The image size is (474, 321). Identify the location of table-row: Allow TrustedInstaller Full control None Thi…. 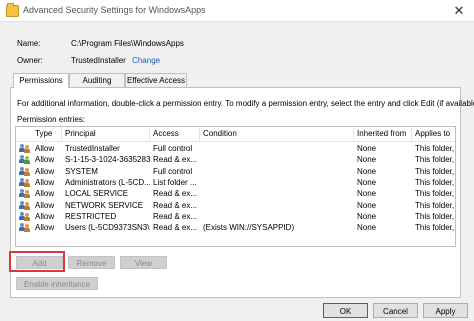
(235, 148).